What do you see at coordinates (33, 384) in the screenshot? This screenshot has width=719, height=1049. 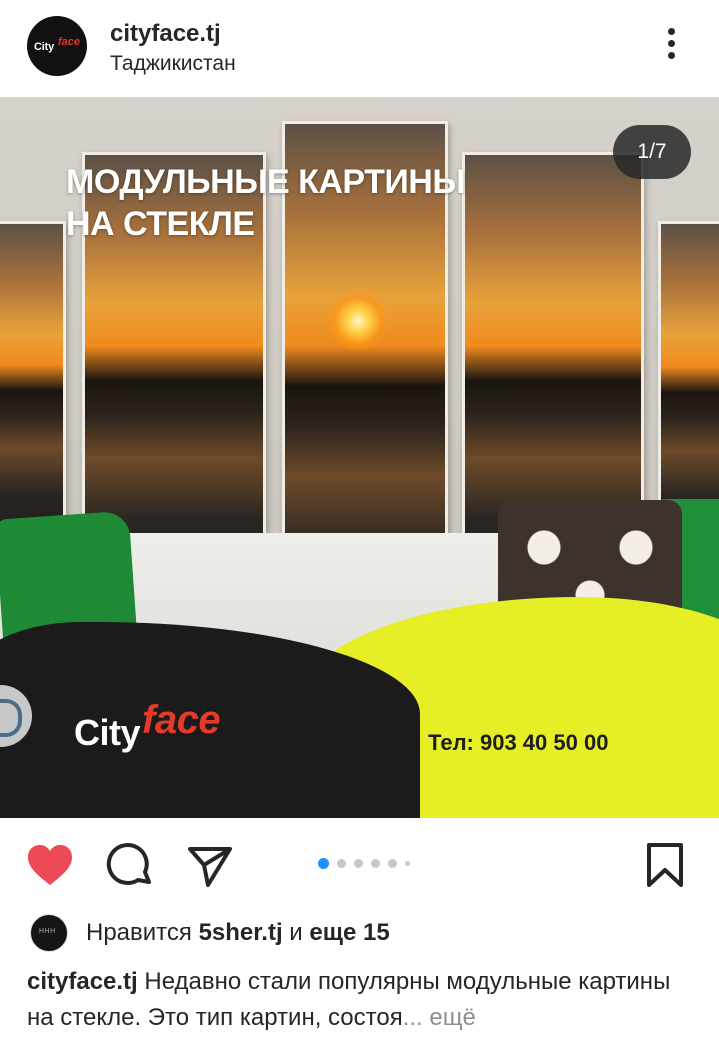 I see `painting-panel` at bounding box center [33, 384].